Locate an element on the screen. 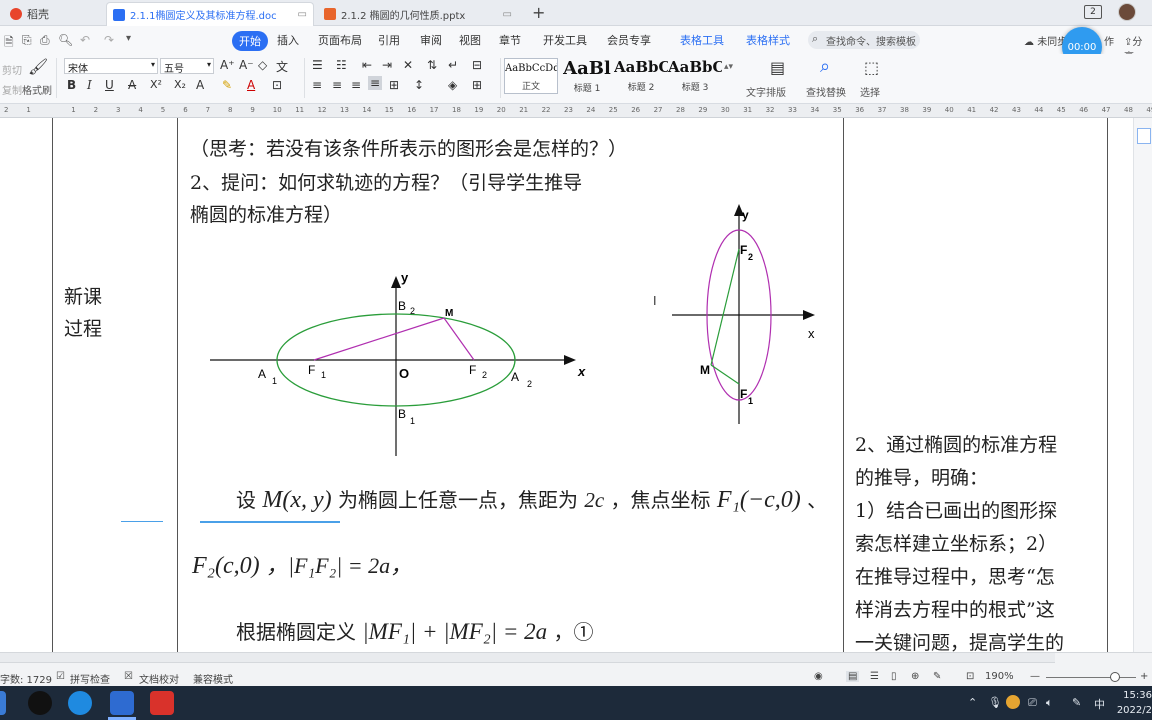  menu-review: 审阅 is located at coordinates (431, 40).